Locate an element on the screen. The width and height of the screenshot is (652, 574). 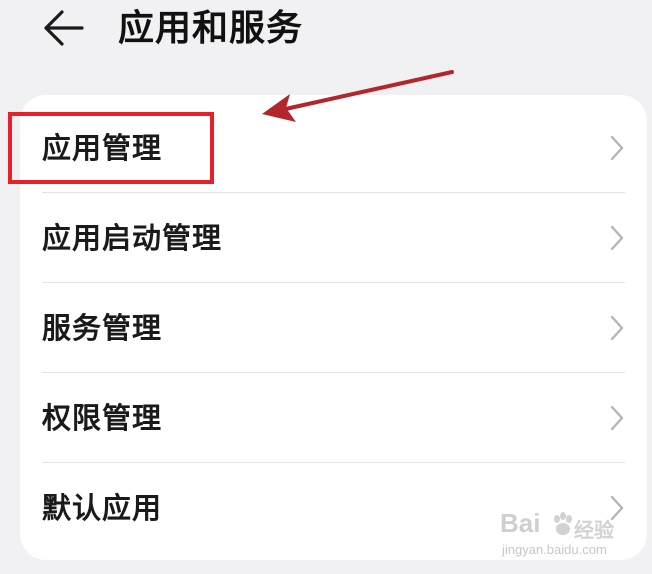
back-button is located at coordinates (64, 28).